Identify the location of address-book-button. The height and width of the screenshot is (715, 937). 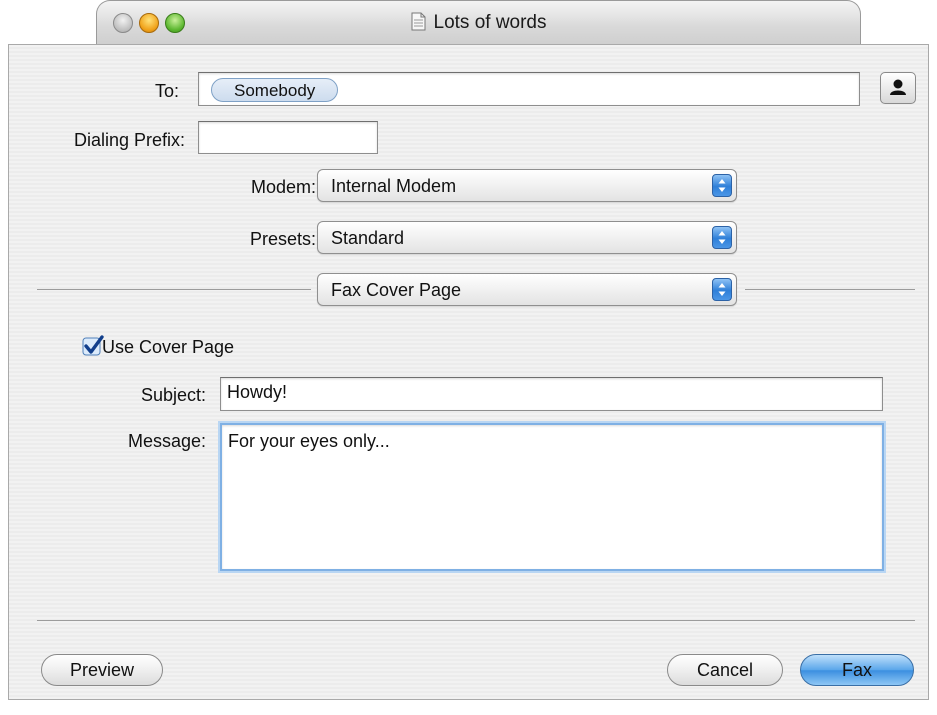
(898, 88).